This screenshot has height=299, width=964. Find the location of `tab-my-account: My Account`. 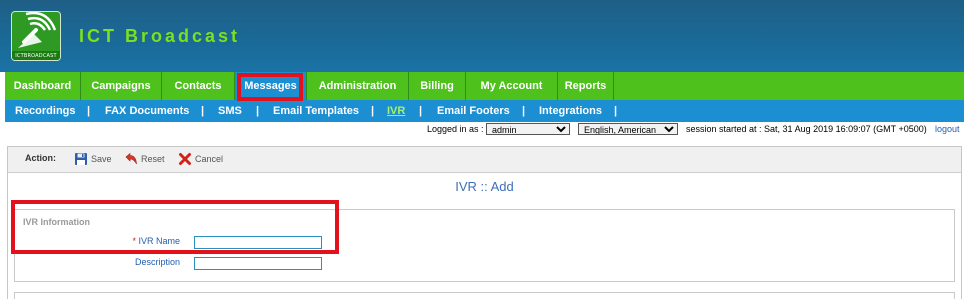

tab-my-account: My Account is located at coordinates (512, 86).